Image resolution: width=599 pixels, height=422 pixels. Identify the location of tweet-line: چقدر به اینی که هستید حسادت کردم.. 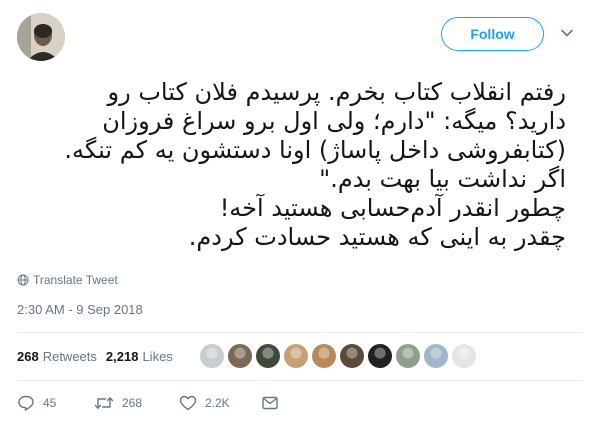
(377, 237).